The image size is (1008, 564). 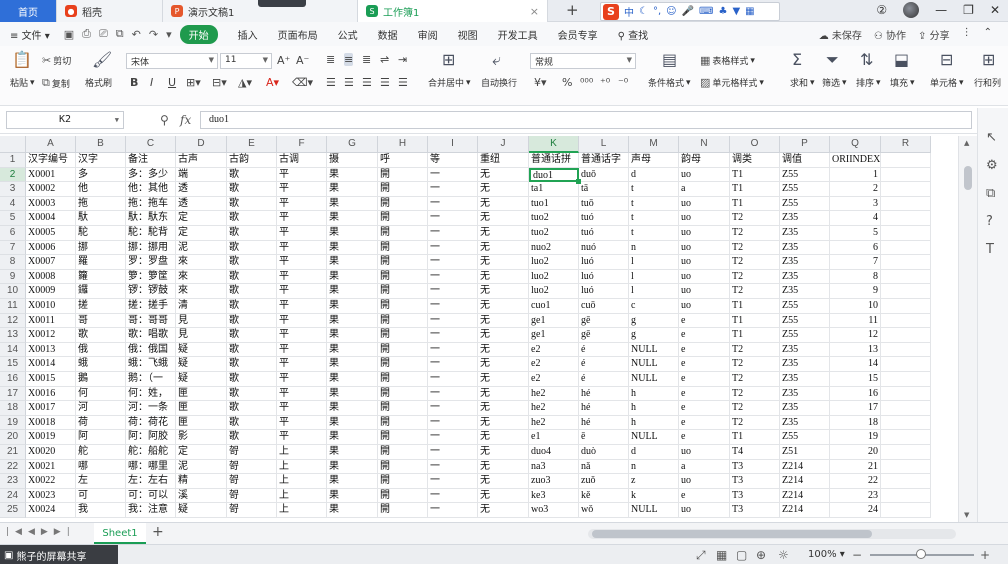 I want to click on ime-mode: 中, so click(x=629, y=11).